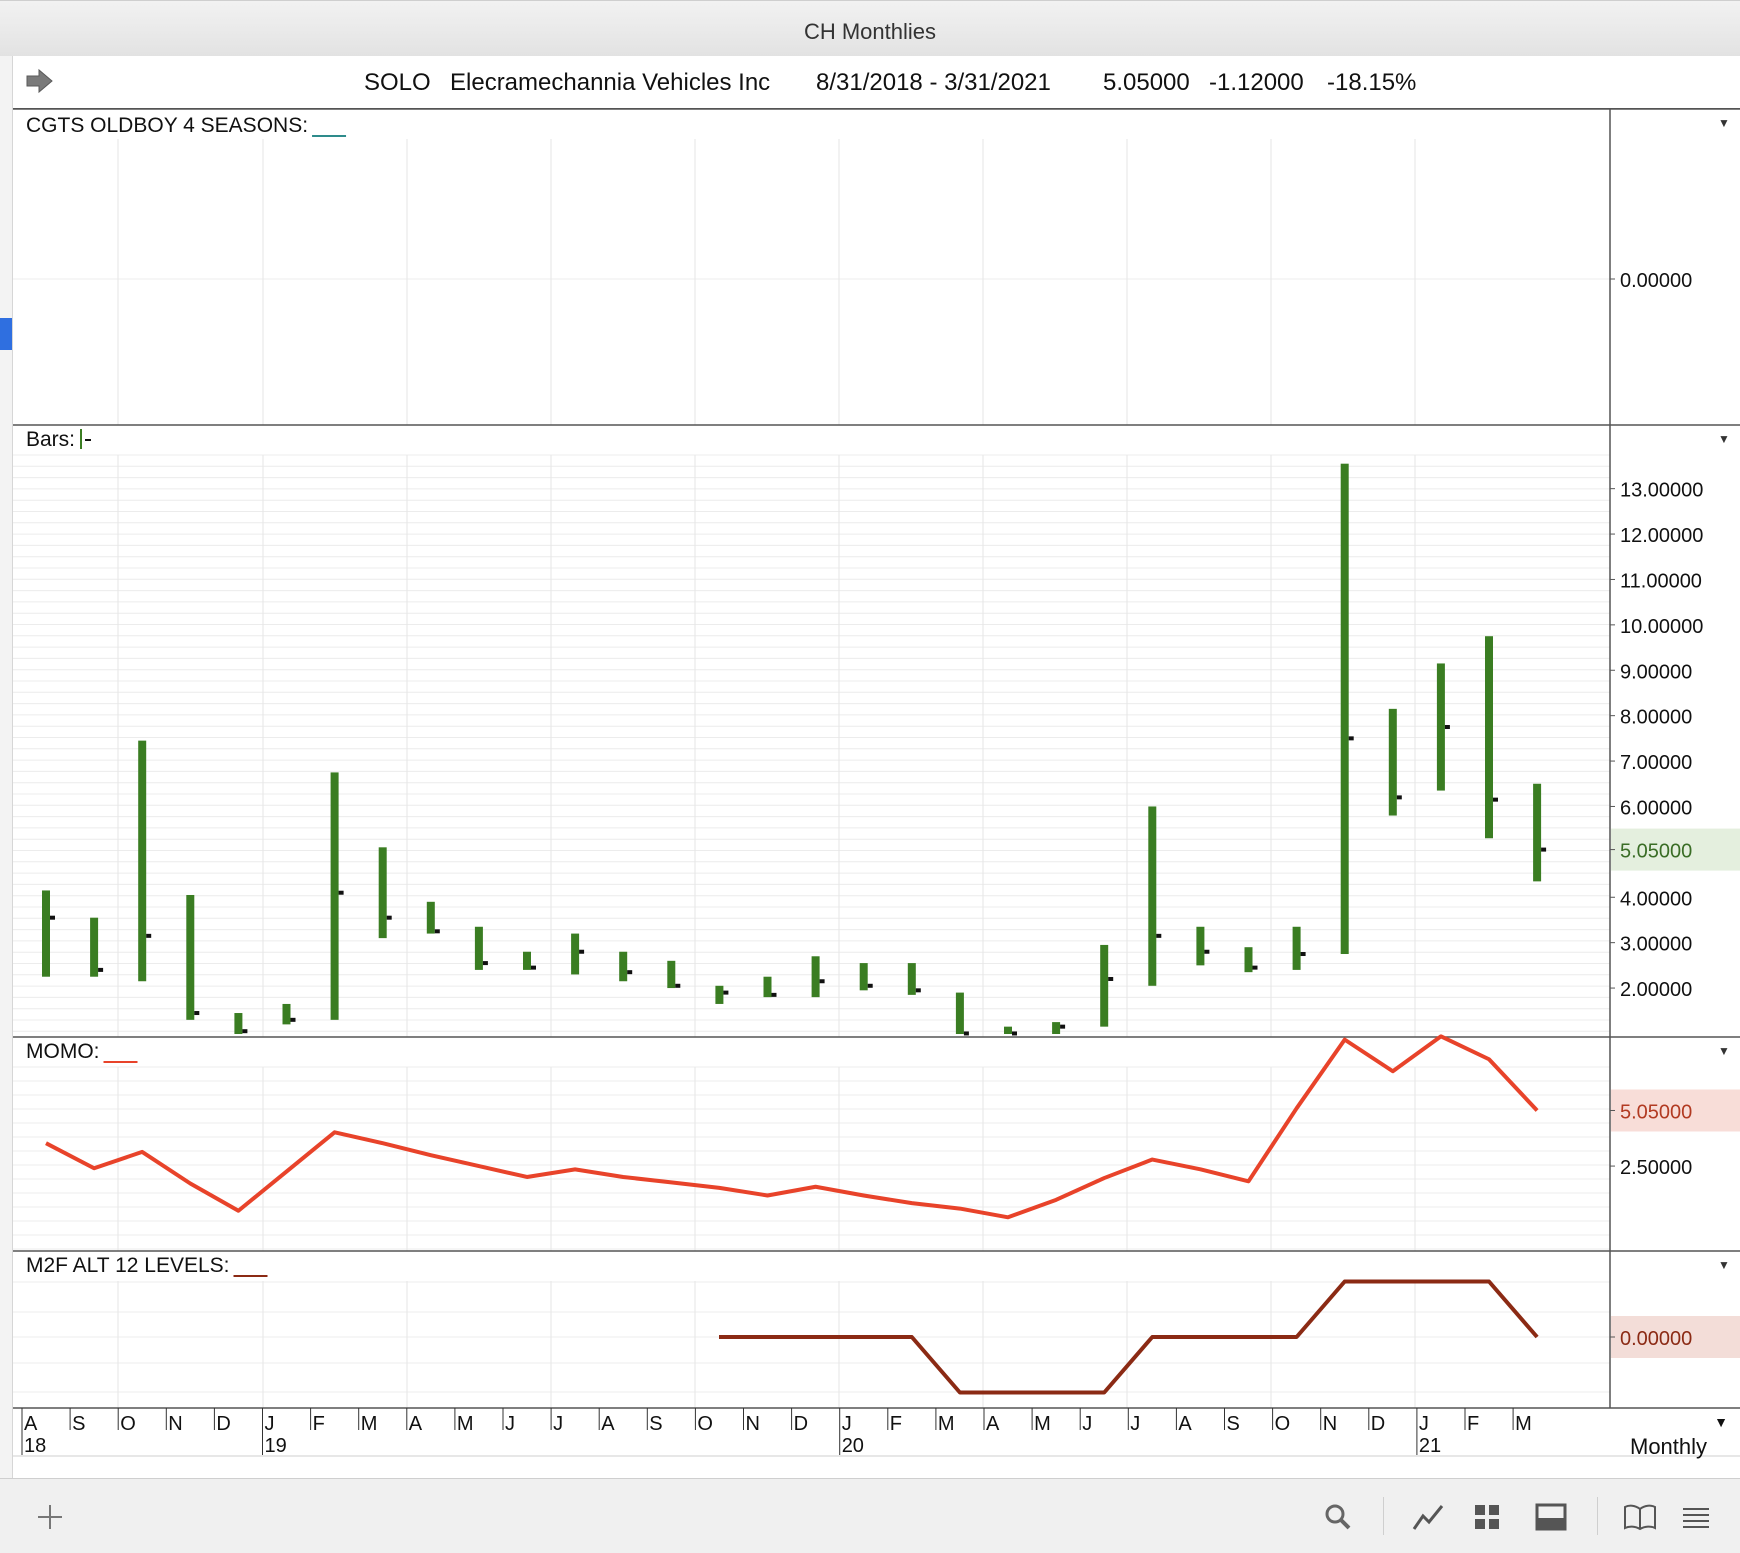 This screenshot has width=1740, height=1553. I want to click on time-axis-year-label: 20, so click(853, 1446).